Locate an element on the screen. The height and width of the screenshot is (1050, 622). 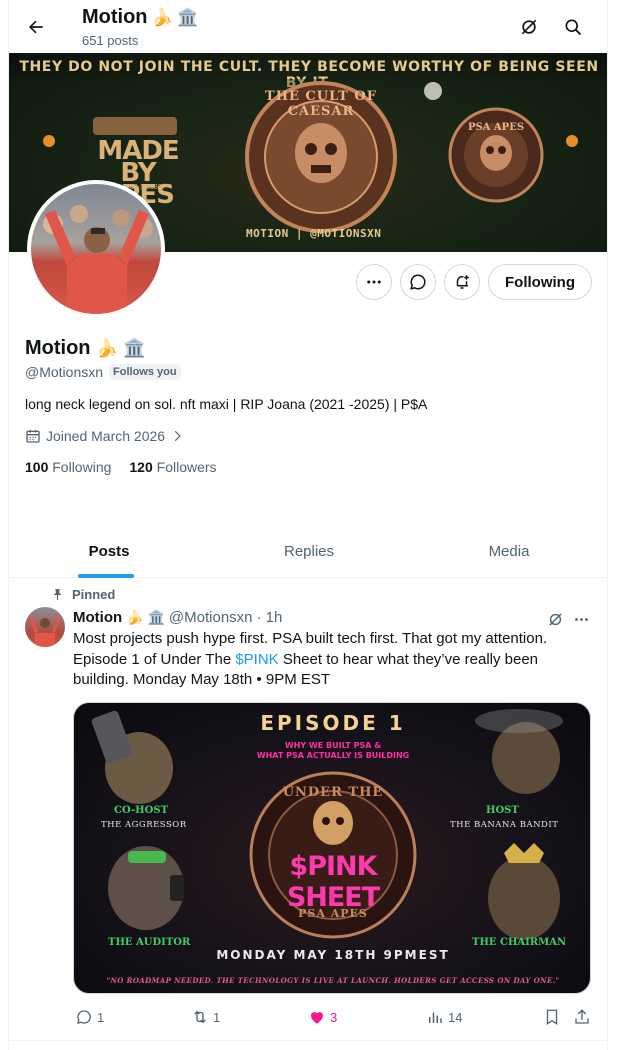
pinned-label: Pinned is located at coordinates (94, 594).